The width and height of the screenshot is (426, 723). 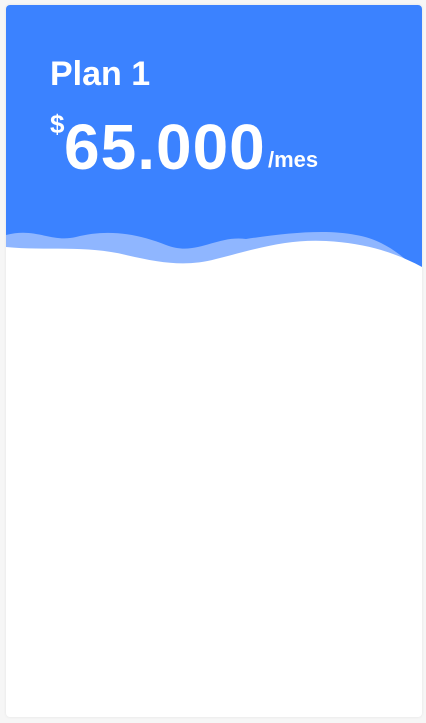 What do you see at coordinates (100, 74) in the screenshot?
I see `plan-title: Plan 1` at bounding box center [100, 74].